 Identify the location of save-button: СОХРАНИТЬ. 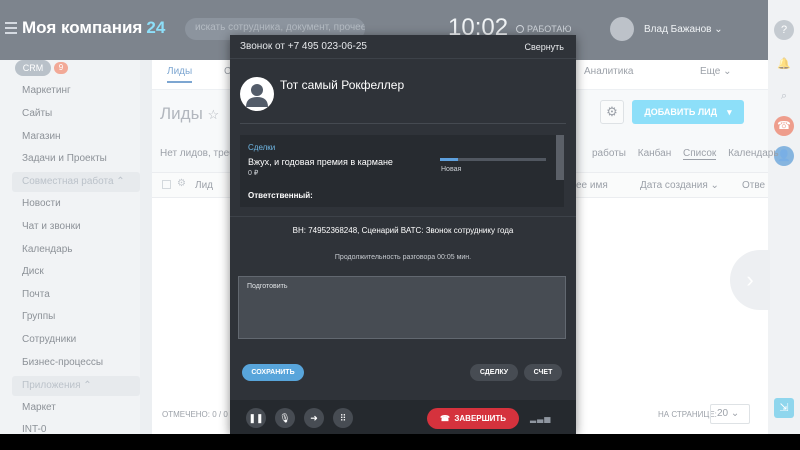
(273, 372).